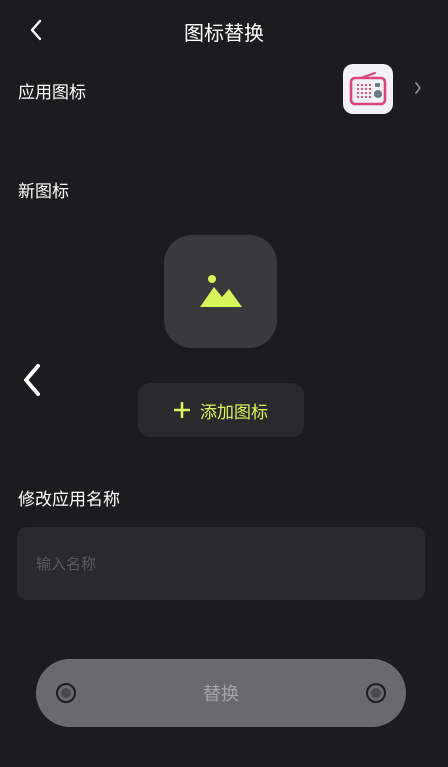 The height and width of the screenshot is (767, 448). What do you see at coordinates (418, 88) in the screenshot?
I see `chevron-right-icon` at bounding box center [418, 88].